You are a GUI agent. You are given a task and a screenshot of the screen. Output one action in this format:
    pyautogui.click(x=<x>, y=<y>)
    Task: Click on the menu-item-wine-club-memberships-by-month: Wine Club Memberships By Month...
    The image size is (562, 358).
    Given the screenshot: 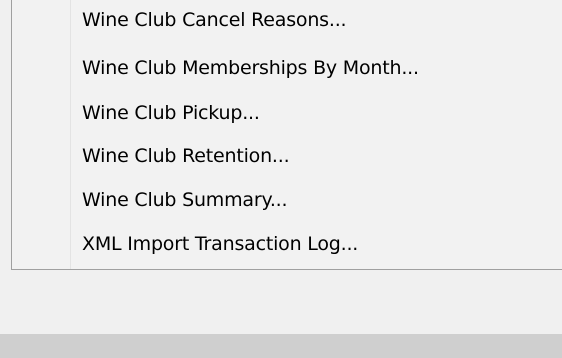 What is the action you would take?
    pyautogui.click(x=250, y=68)
    